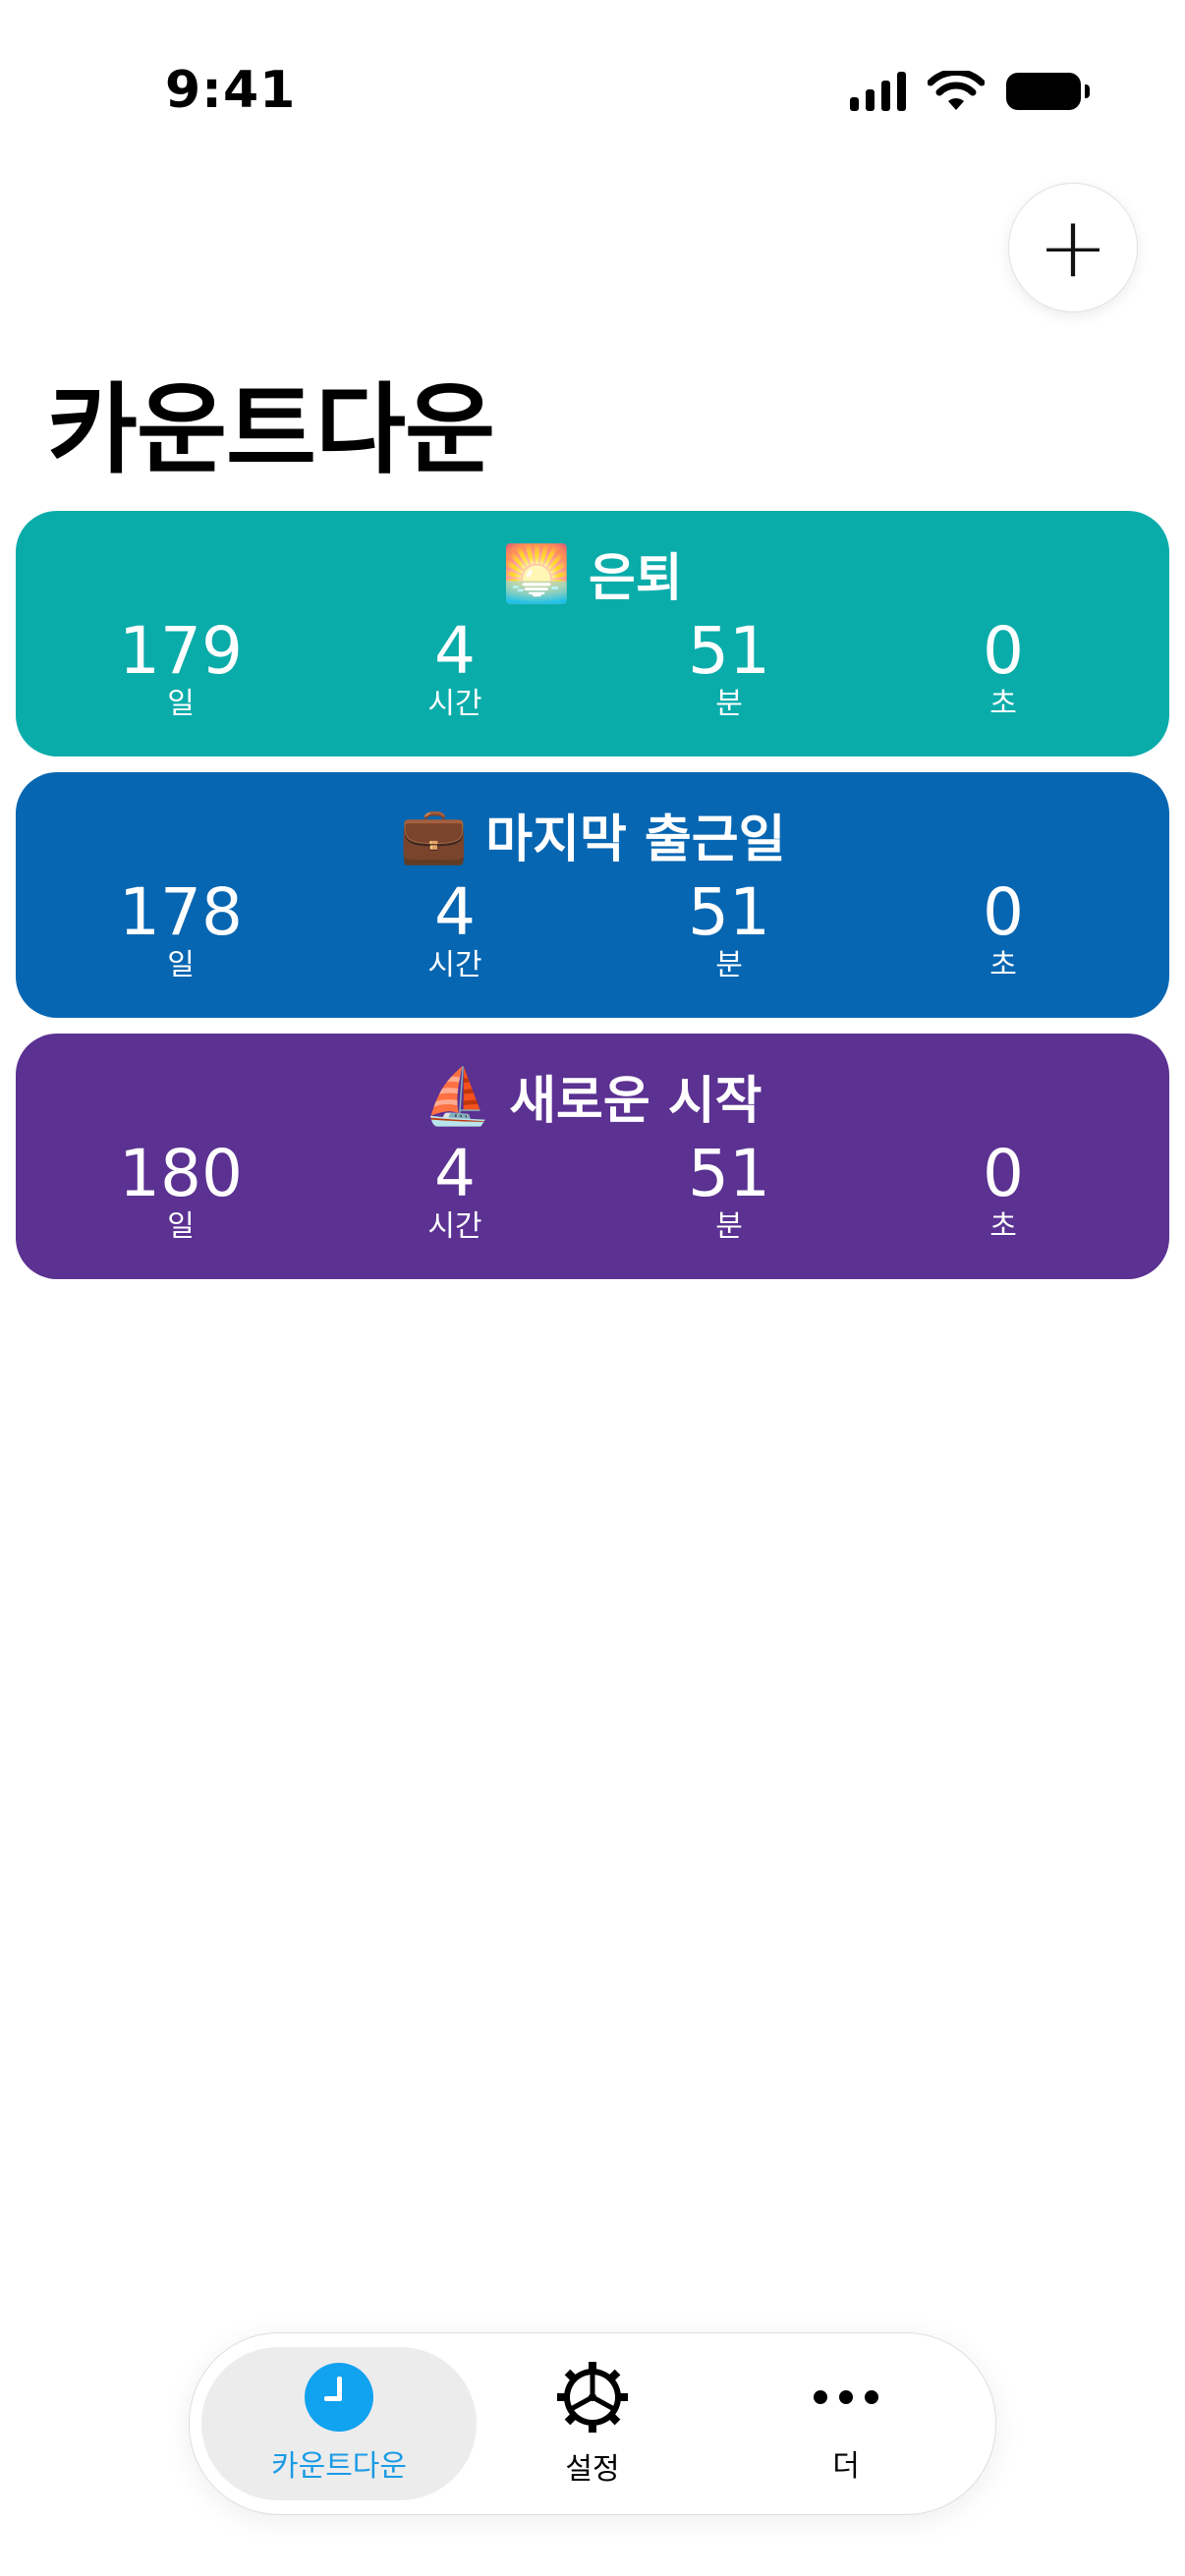 The width and height of the screenshot is (1185, 2576). I want to click on card-title: ⛵ 새로운 시작, so click(592, 1096).